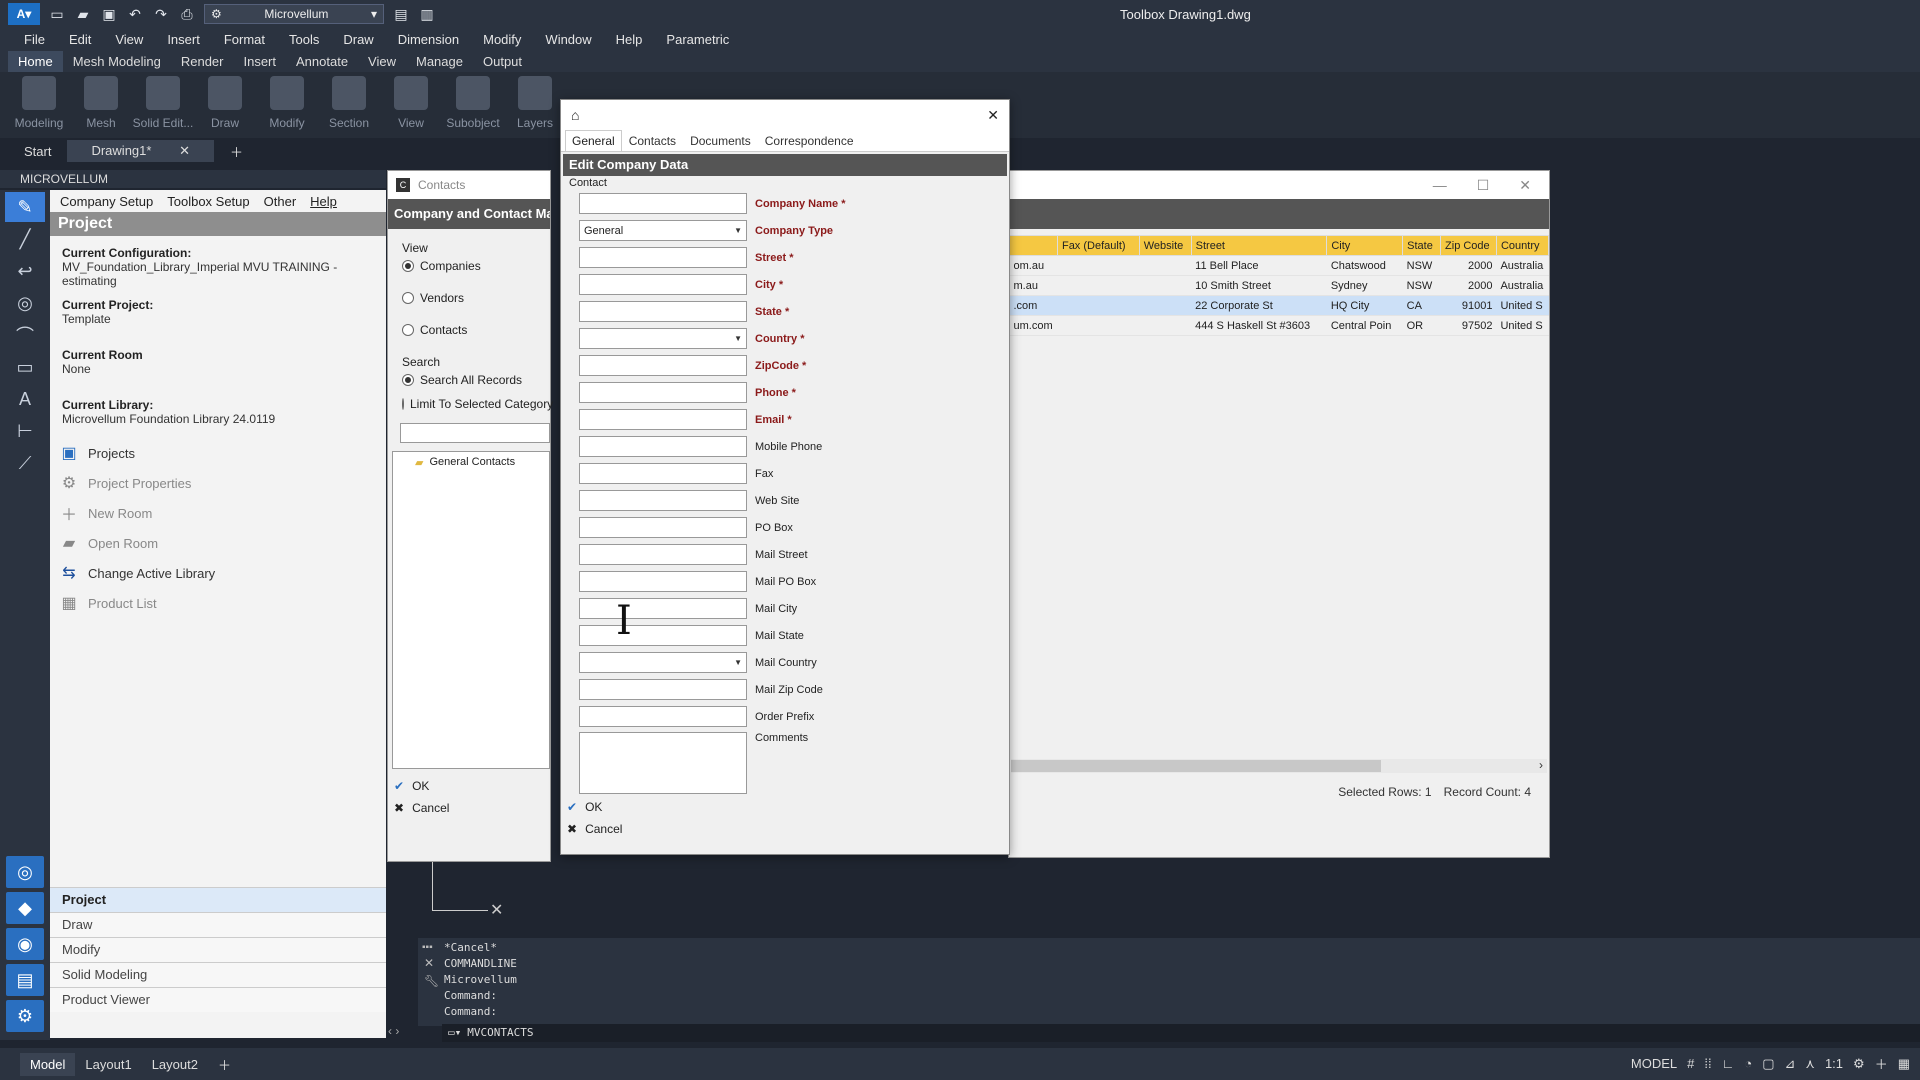  I want to click on plus-icon: ＋, so click(1881, 1063).